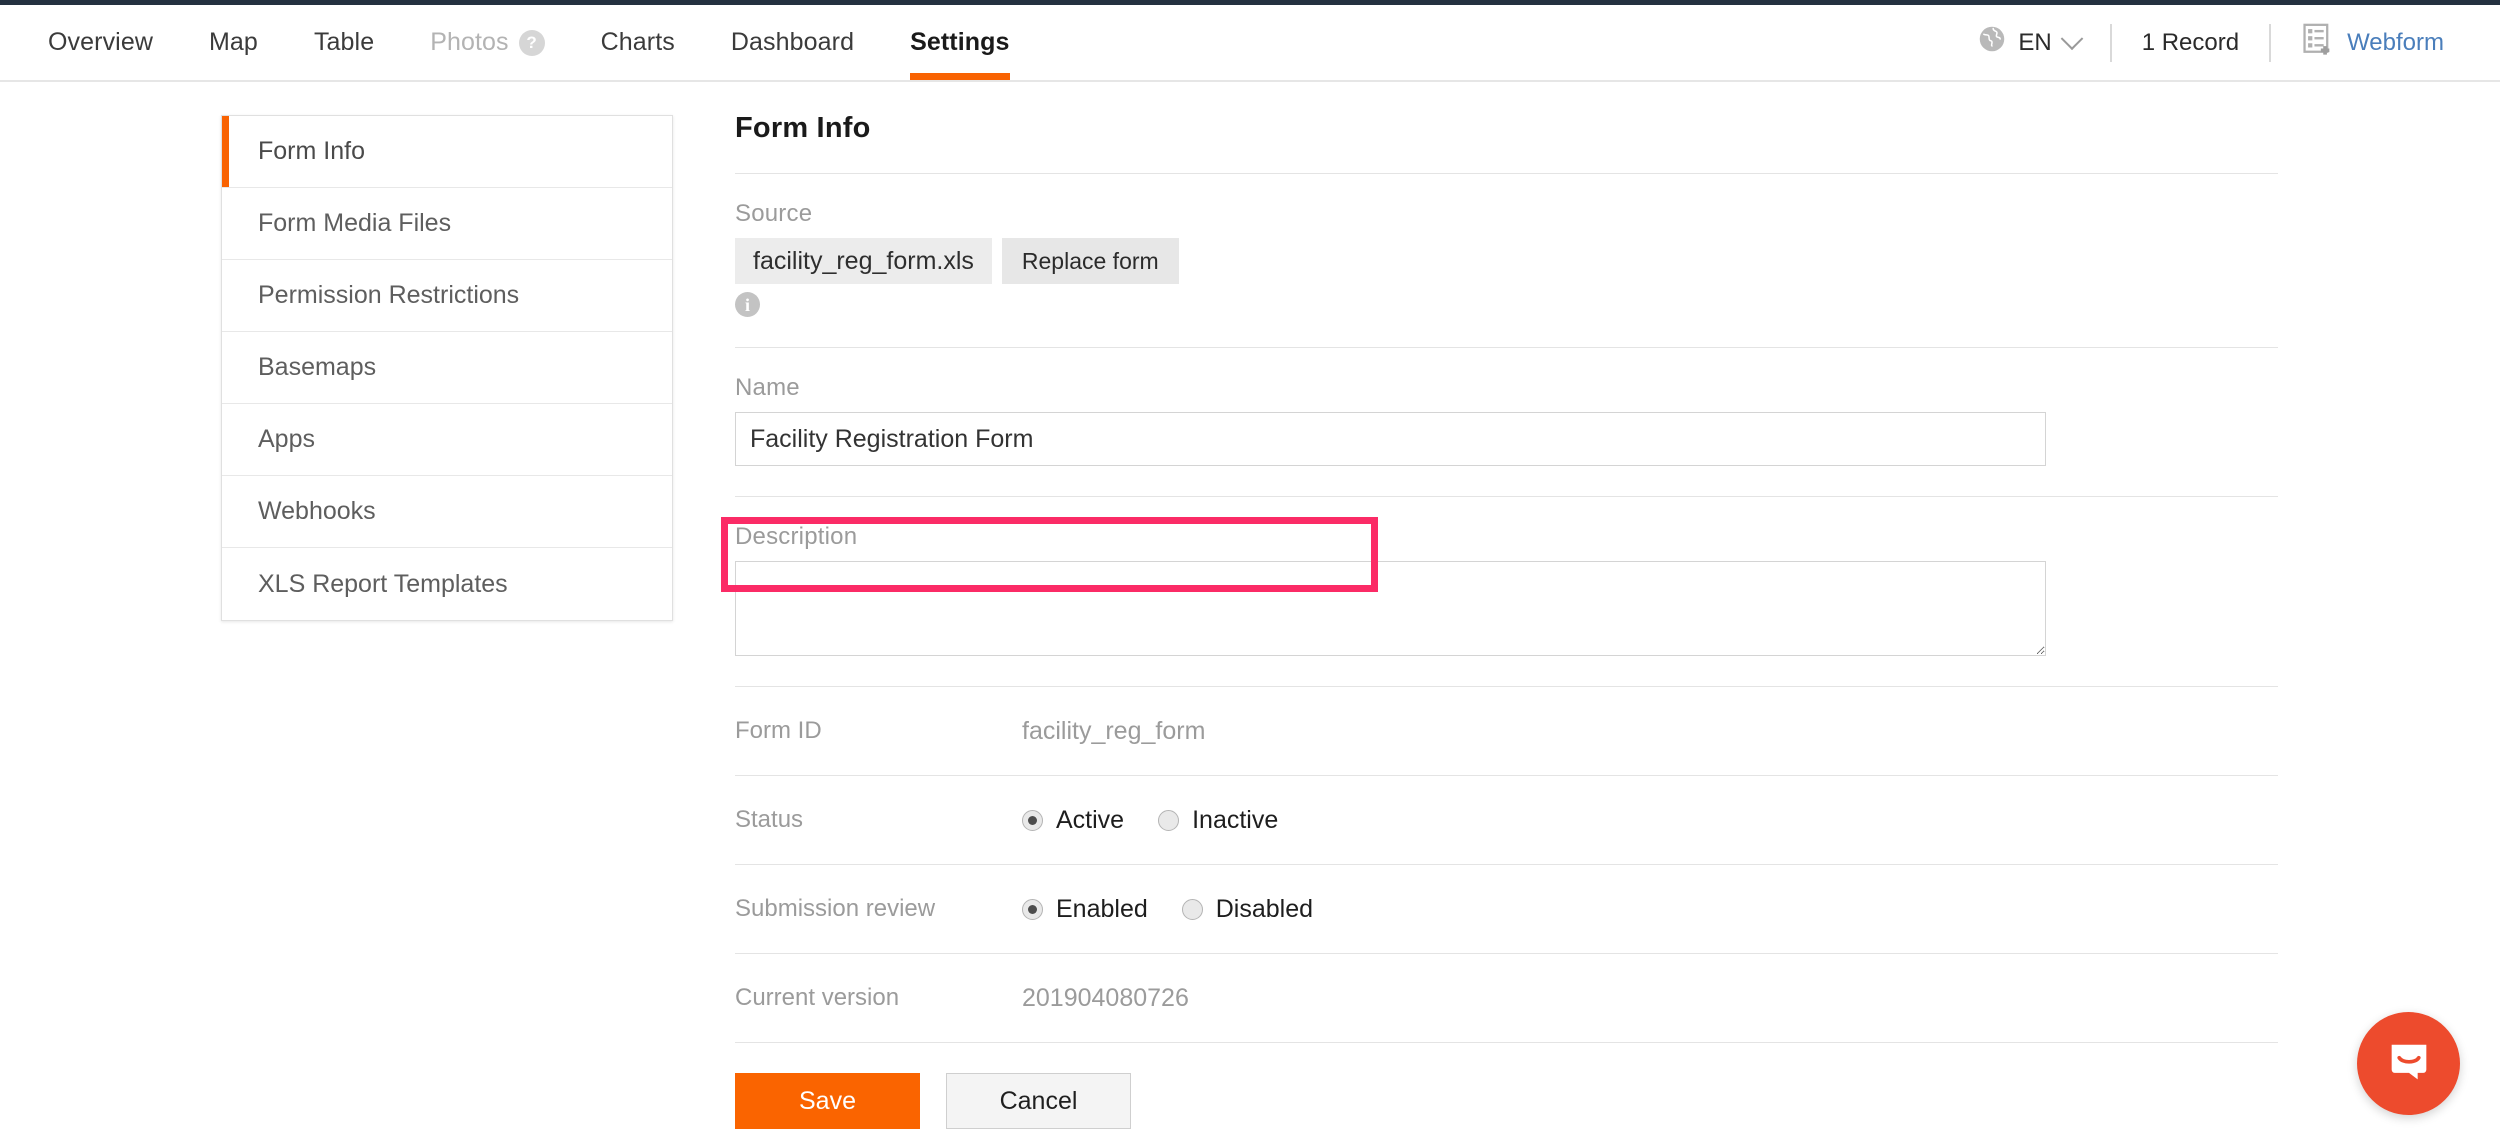 This screenshot has width=2500, height=1148. What do you see at coordinates (317, 511) in the screenshot?
I see `sidebar-item-label: Webhooks` at bounding box center [317, 511].